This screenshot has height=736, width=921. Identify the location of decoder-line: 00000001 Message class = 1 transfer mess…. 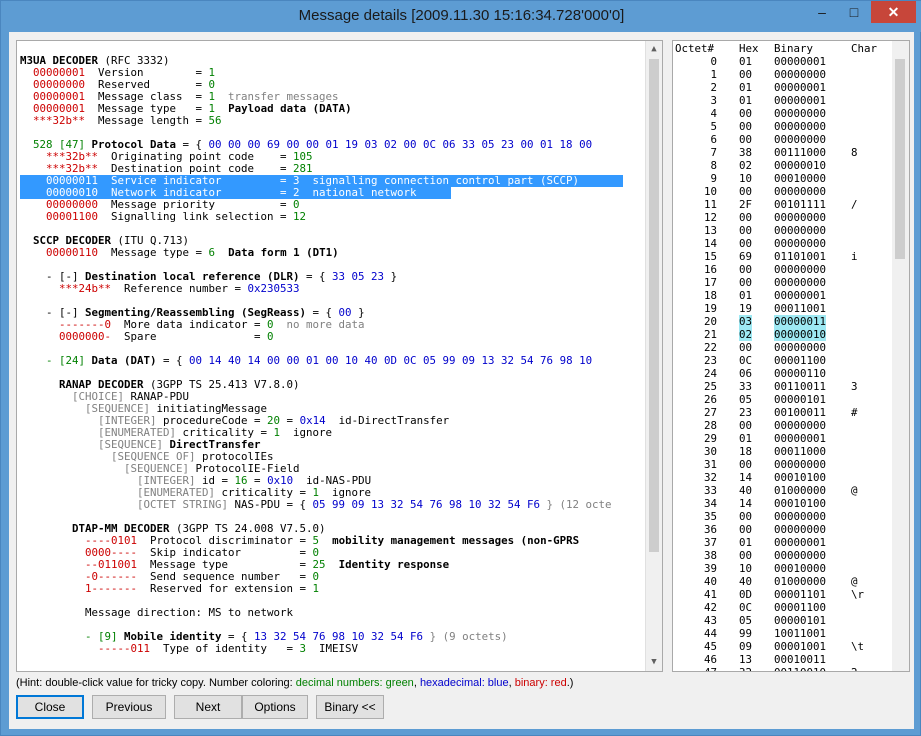
(332, 97).